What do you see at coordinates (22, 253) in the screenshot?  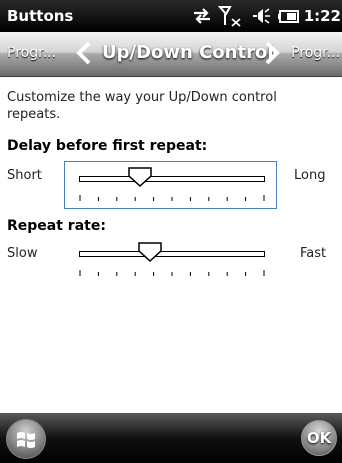 I see `rate-min-label: Slow` at bounding box center [22, 253].